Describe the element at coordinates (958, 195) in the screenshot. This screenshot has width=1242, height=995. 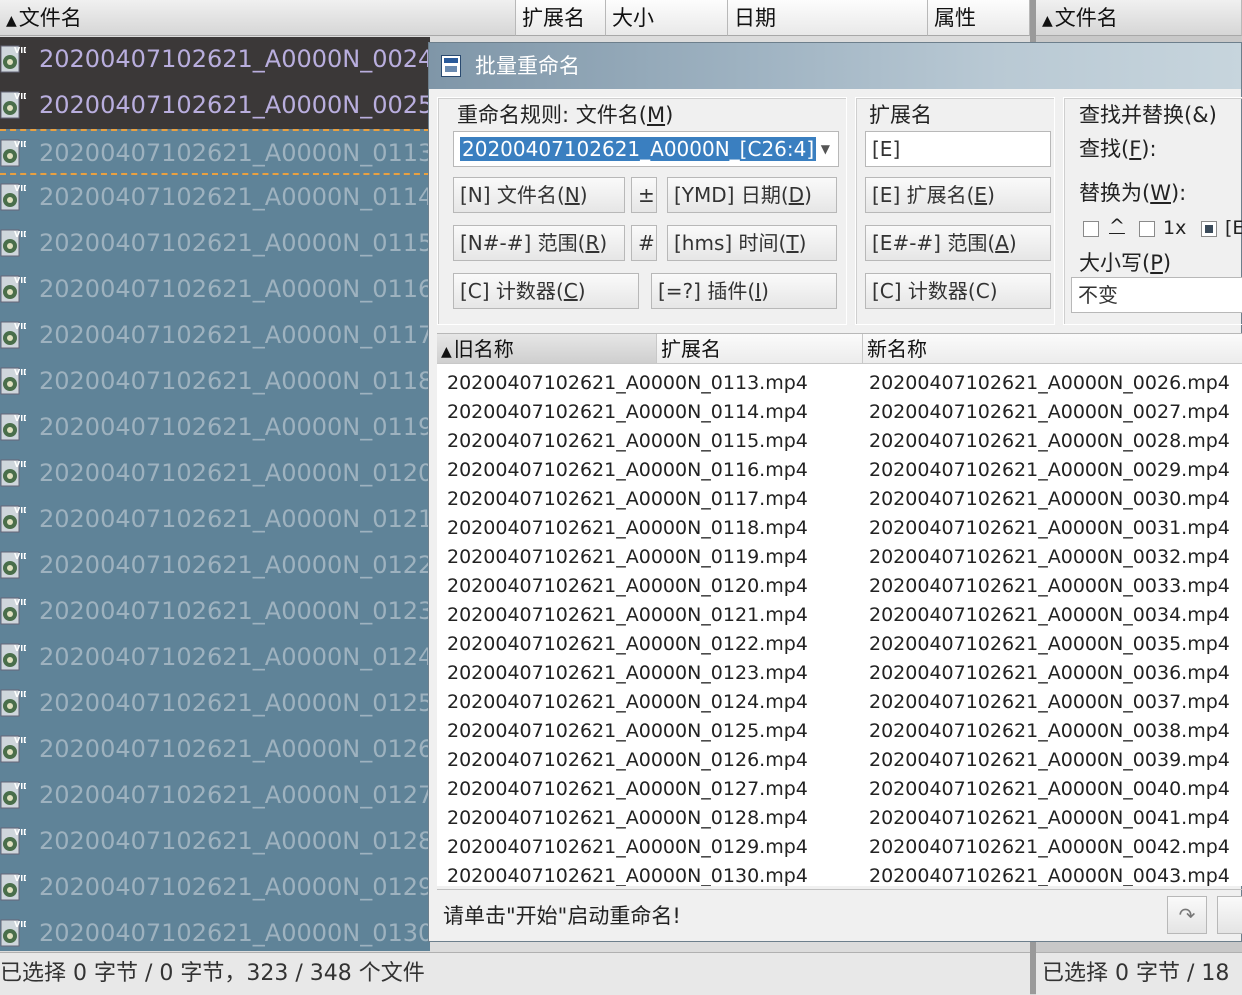
I see `insert-ext-button: [E] 扩展名(E)` at that location.